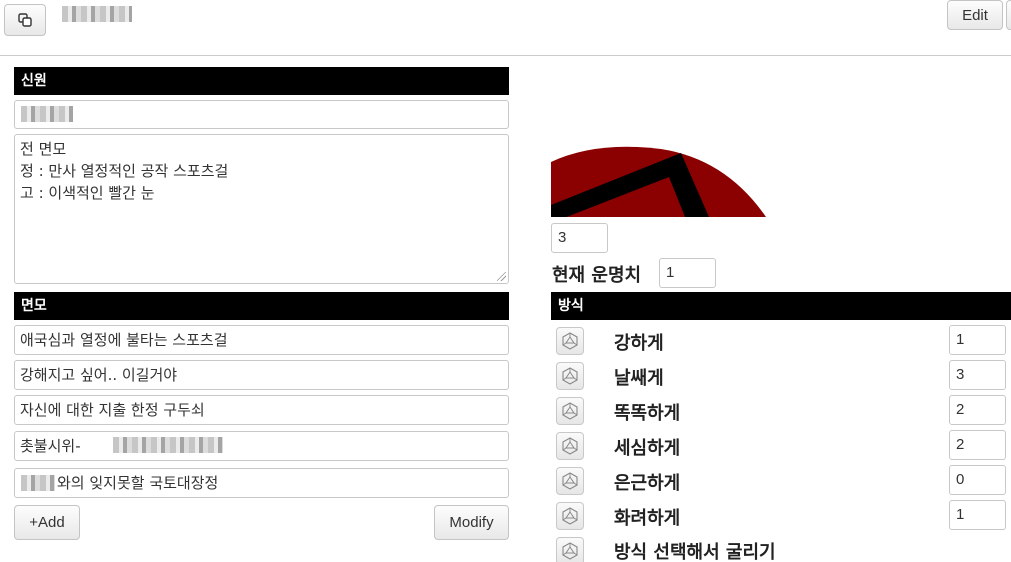 This screenshot has height=562, width=1011. Describe the element at coordinates (97, 14) in the screenshot. I see `page-title-redacted` at that location.